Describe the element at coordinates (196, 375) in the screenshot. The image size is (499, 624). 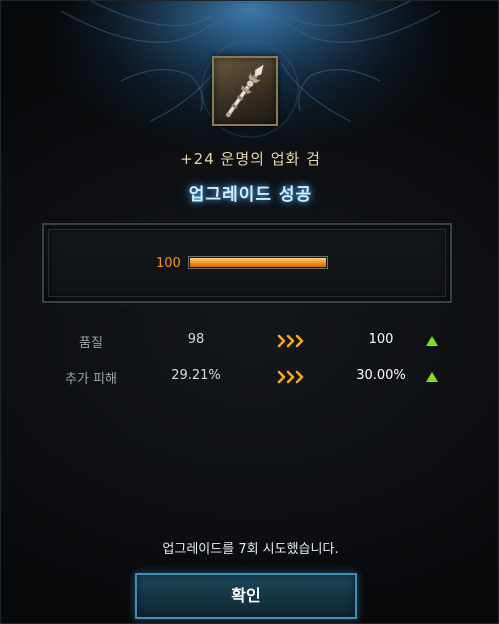
I see `stat-before-value: 29.21%` at that location.